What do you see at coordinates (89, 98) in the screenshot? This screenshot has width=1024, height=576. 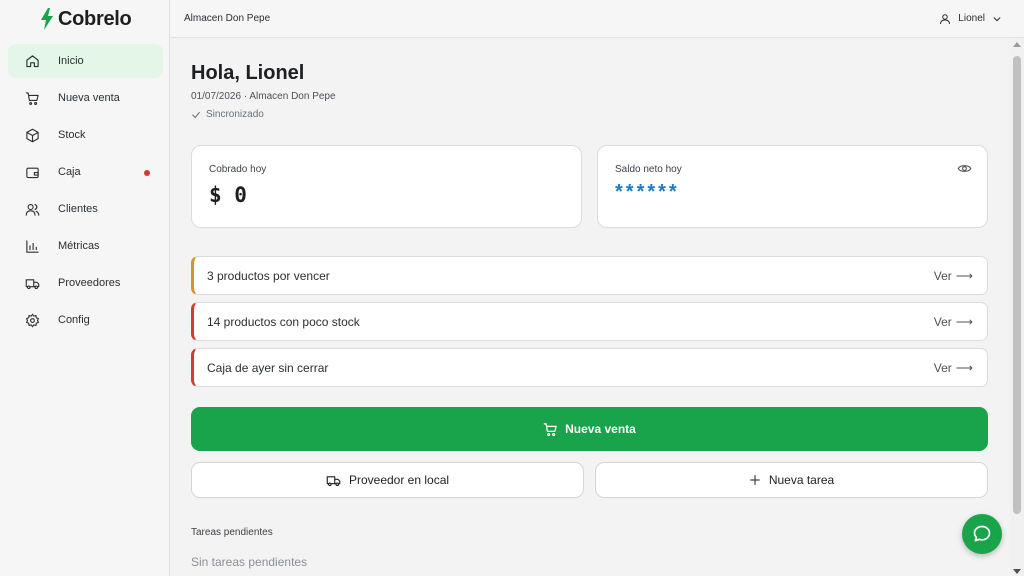 I see `sidebar-item-label: Nueva venta` at bounding box center [89, 98].